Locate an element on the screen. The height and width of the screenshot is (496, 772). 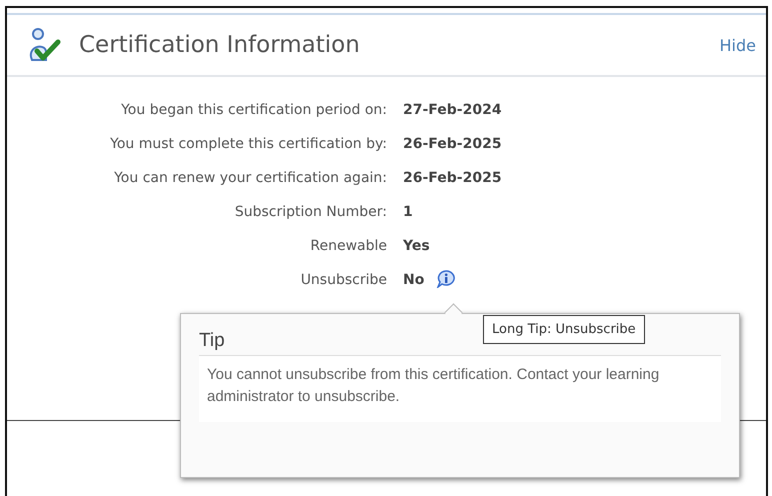
field-label: You can renew your certification again: is located at coordinates (250, 178).